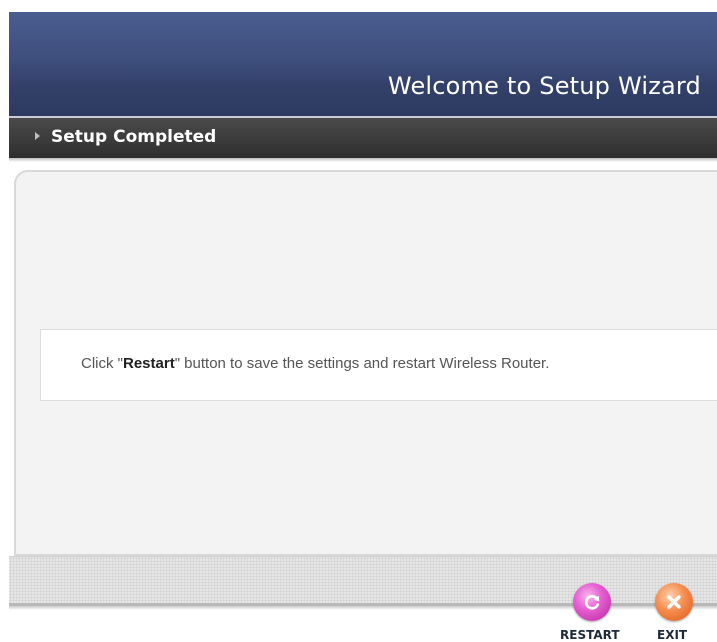 The image size is (717, 642). What do you see at coordinates (149, 363) in the screenshot?
I see `message-emphasis: Restart` at bounding box center [149, 363].